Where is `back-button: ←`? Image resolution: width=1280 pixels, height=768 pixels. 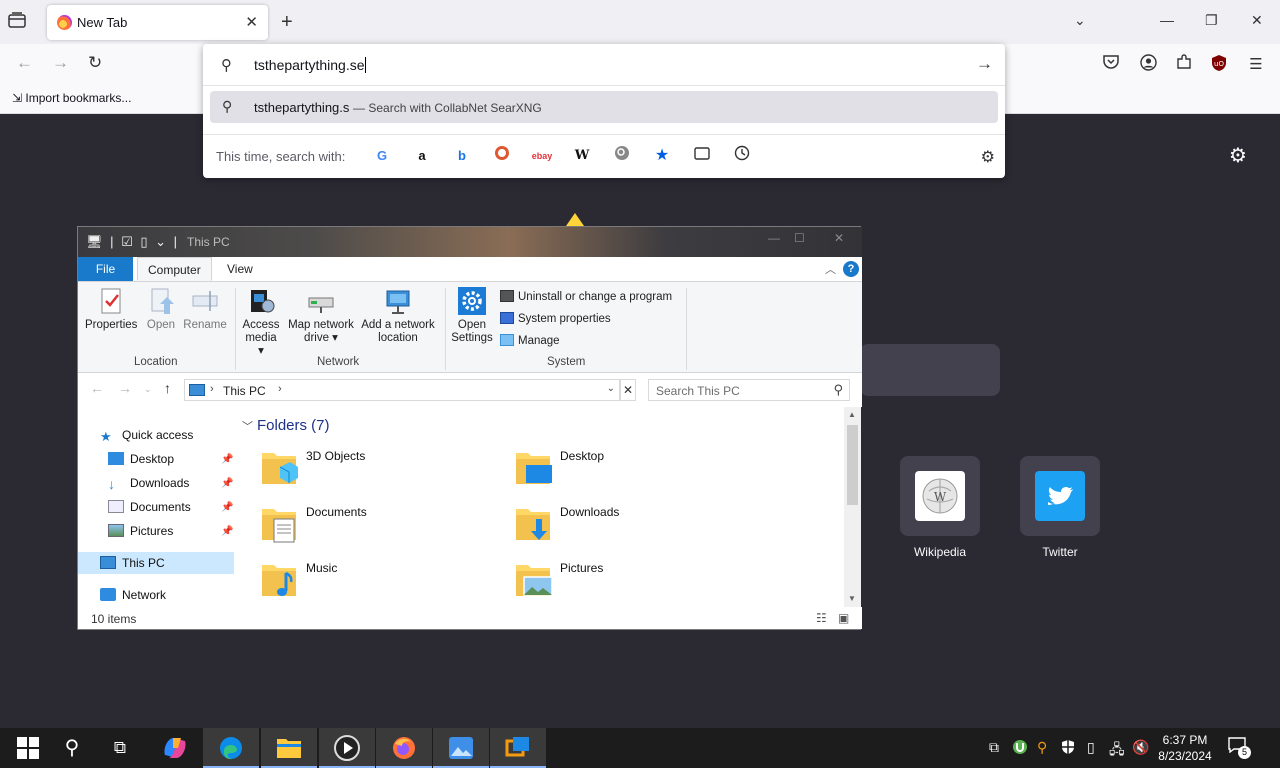 back-button: ← is located at coordinates (24, 63).